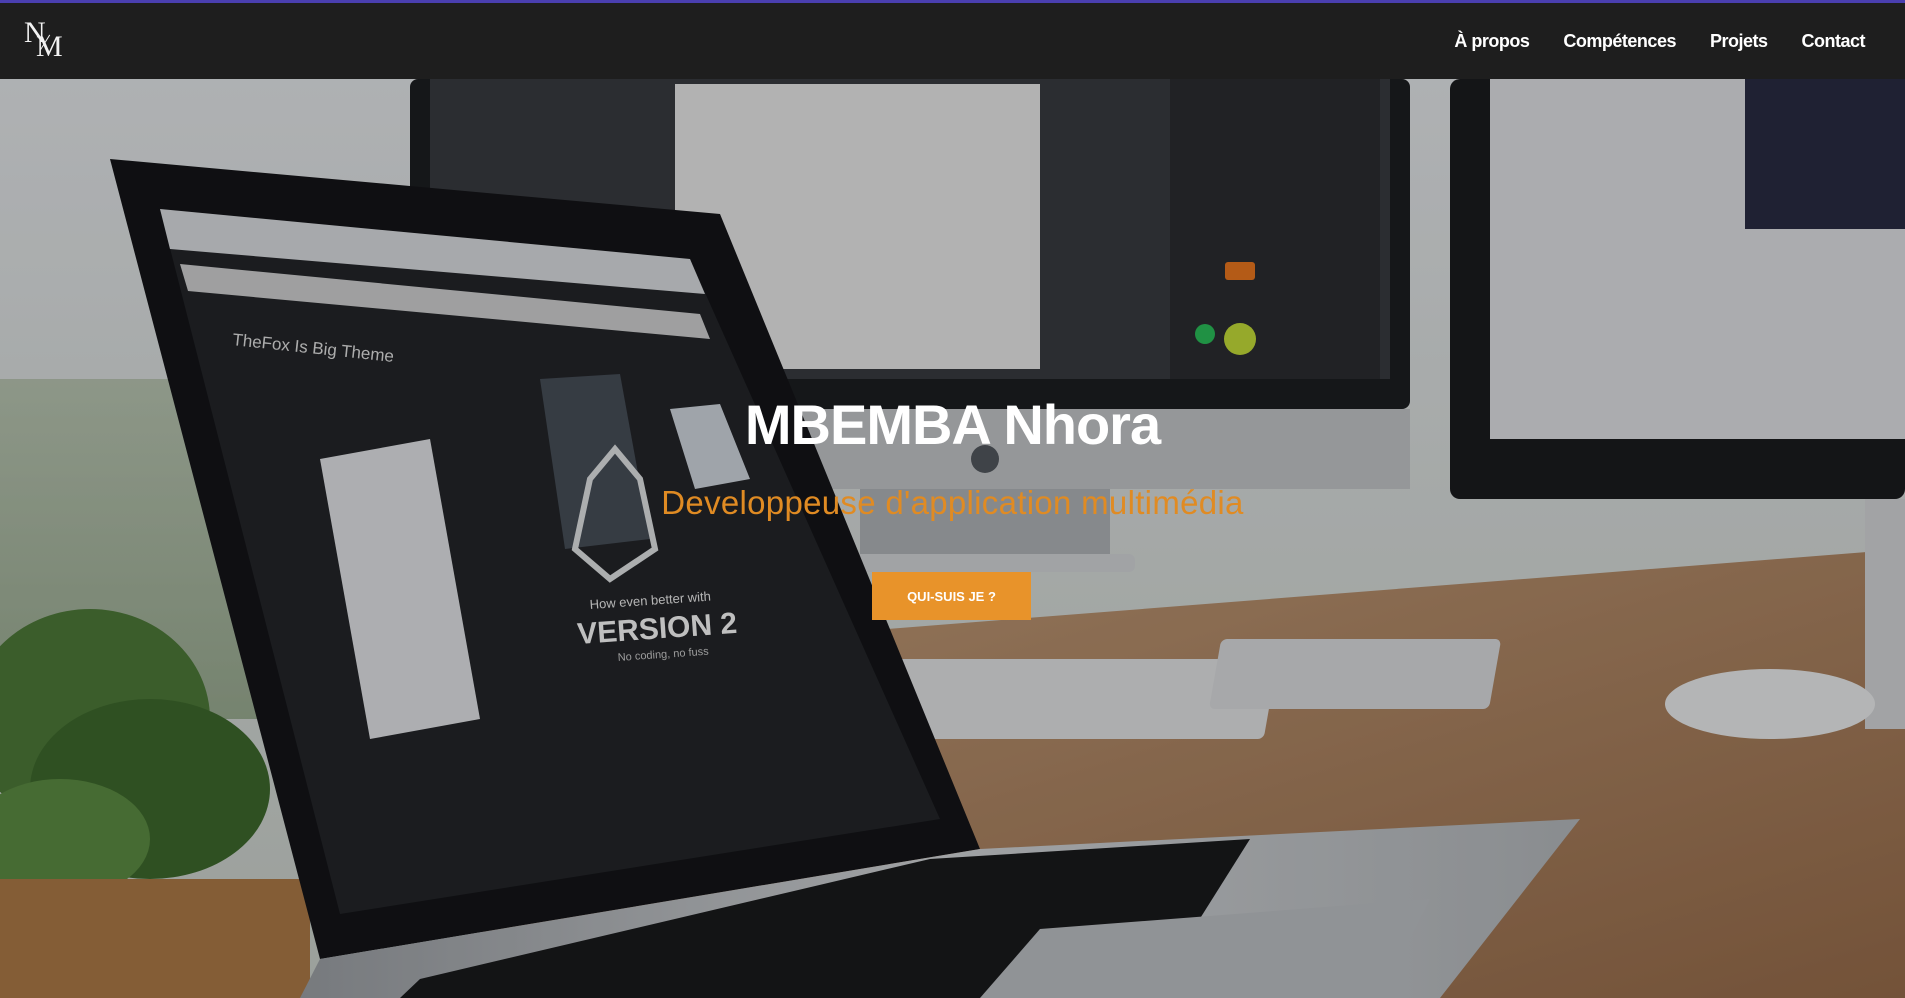  I want to click on nav-link-projets: Projets, so click(1739, 41).